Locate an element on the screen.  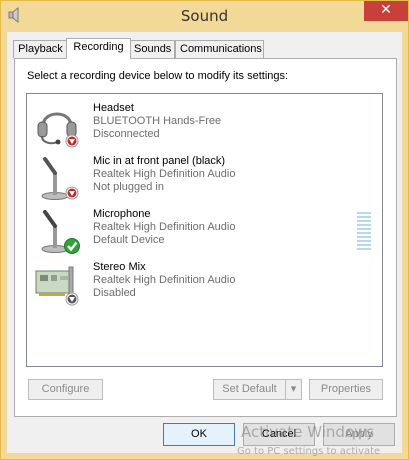
disconnected-badge is located at coordinates (72, 141).